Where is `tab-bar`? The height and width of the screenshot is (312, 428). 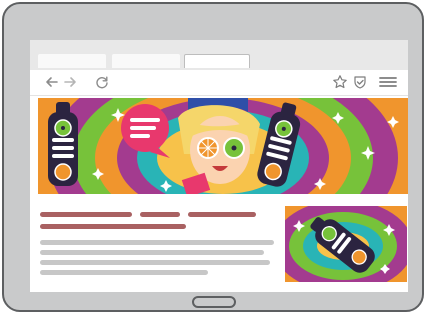
tab-bar is located at coordinates (219, 55).